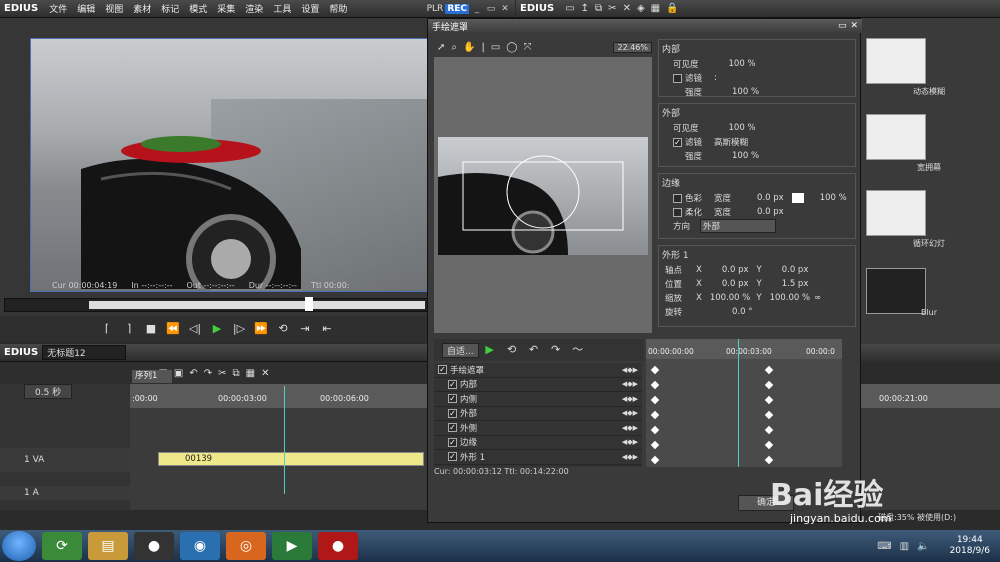 The image size is (1000, 562). Describe the element at coordinates (491, 9) in the screenshot. I see `maximize-icon: ▭` at that location.